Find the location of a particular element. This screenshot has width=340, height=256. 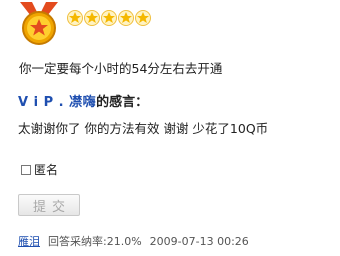

medal-icon is located at coordinates (39, 23).